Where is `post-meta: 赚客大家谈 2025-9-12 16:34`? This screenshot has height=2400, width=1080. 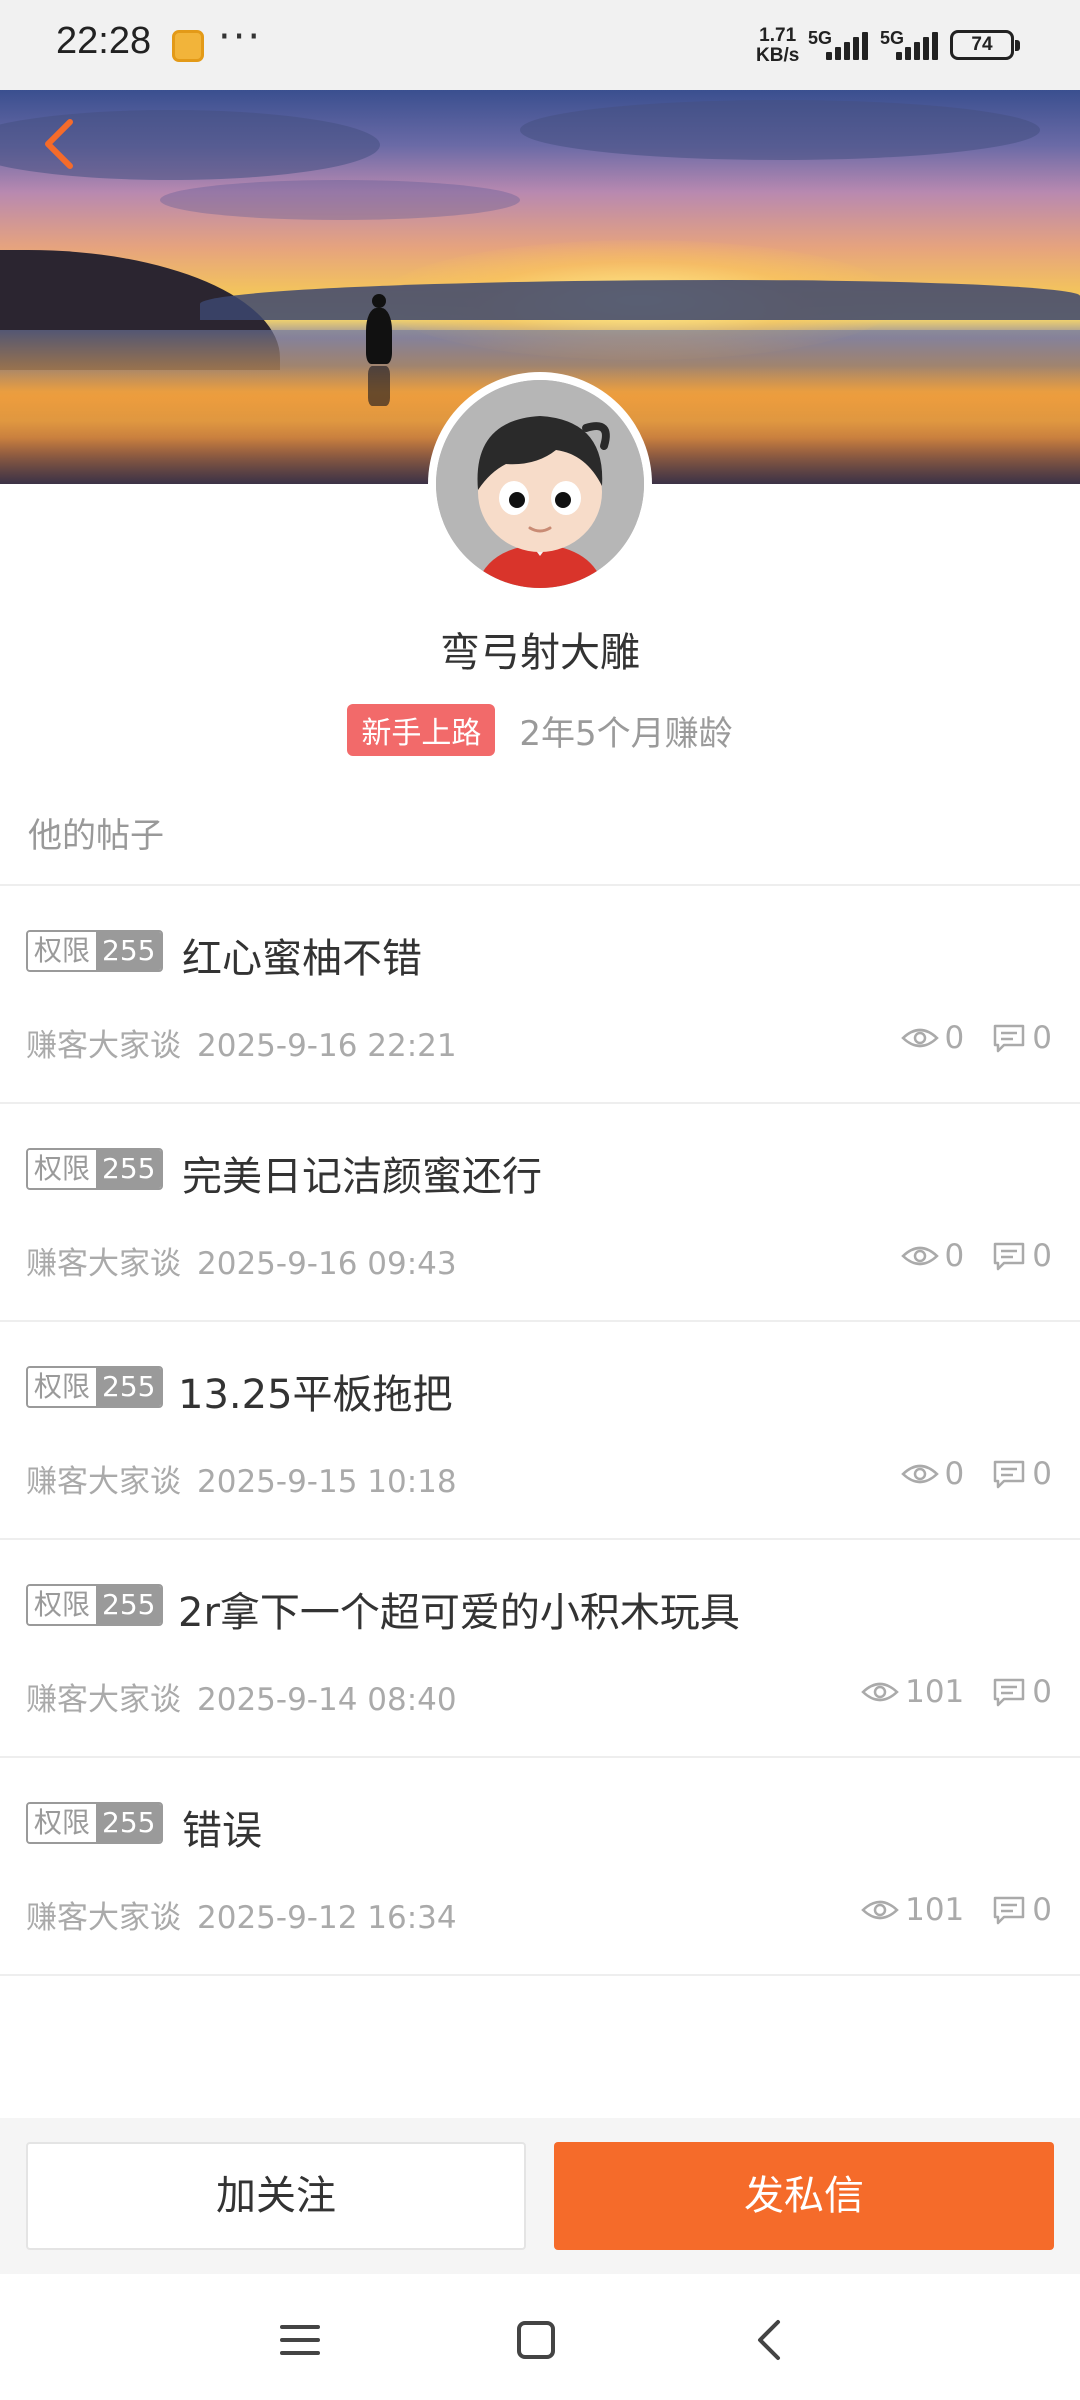
post-meta: 赚客大家谈 2025-9-12 16:34 is located at coordinates (241, 1914).